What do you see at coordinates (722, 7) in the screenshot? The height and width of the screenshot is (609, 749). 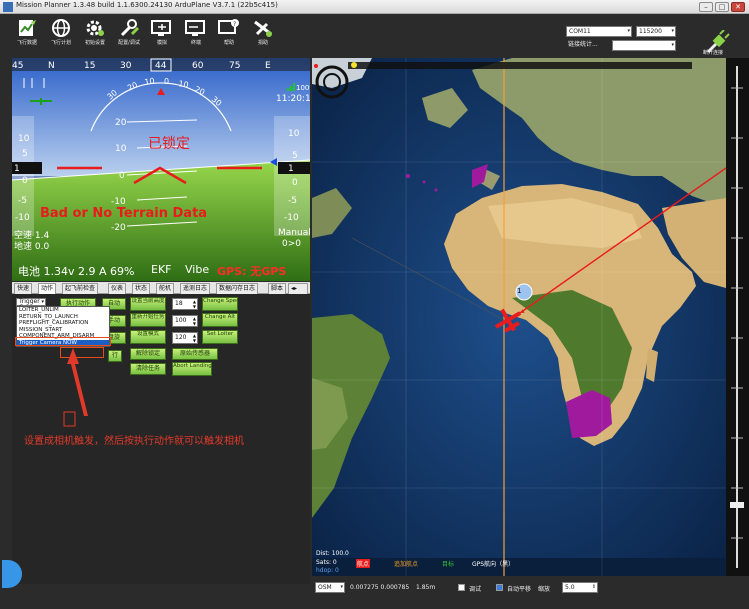 I see `maximize-button: □` at bounding box center [722, 7].